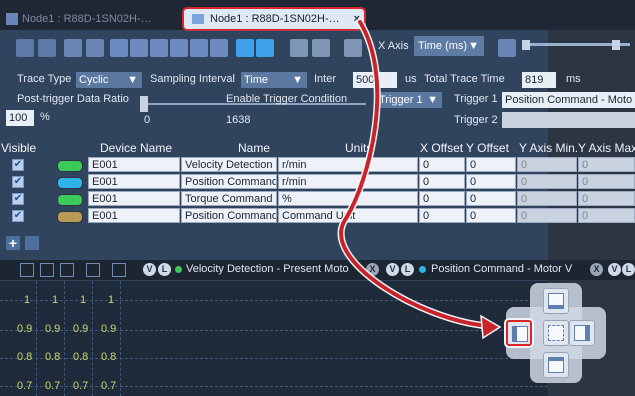  I want to click on dock-guide, so click(556, 333).